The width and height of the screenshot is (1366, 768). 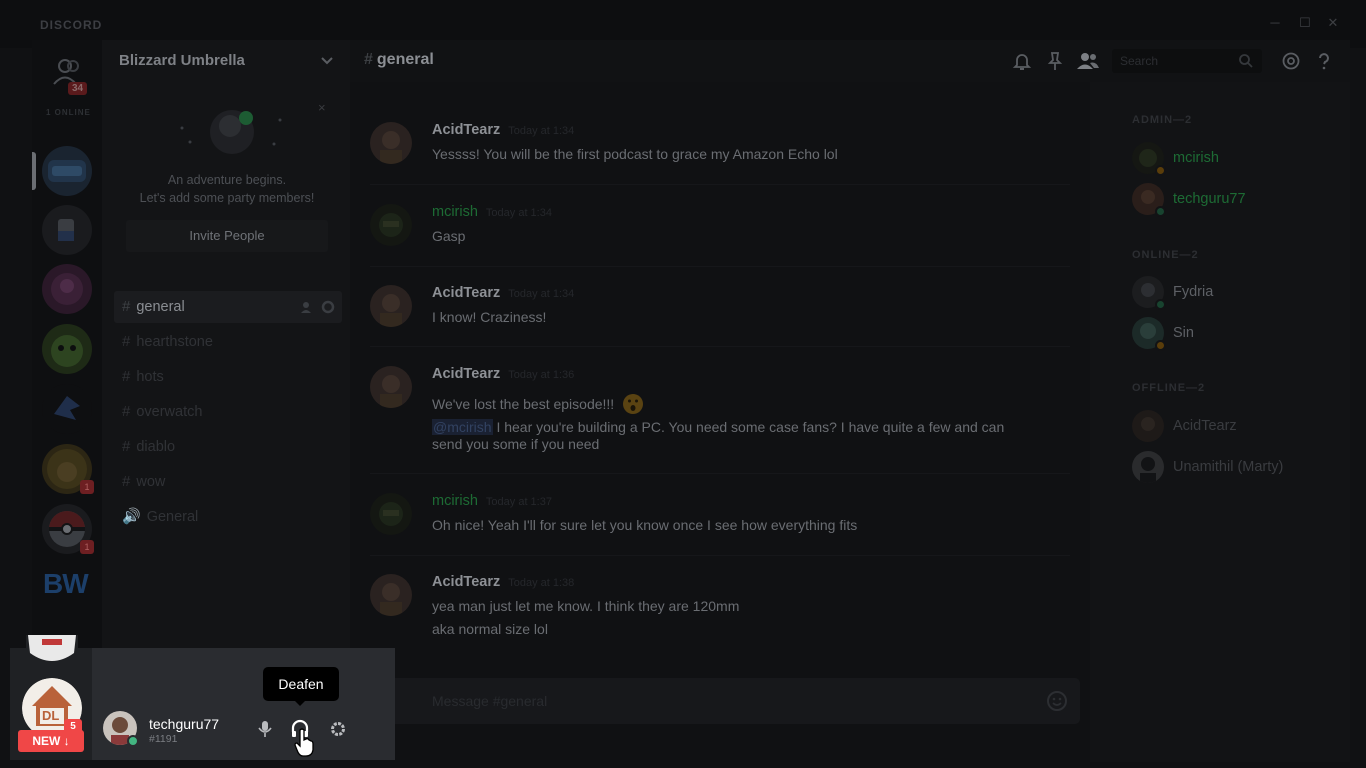 What do you see at coordinates (71, 25) in the screenshot?
I see `app-brand: DISCORD` at bounding box center [71, 25].